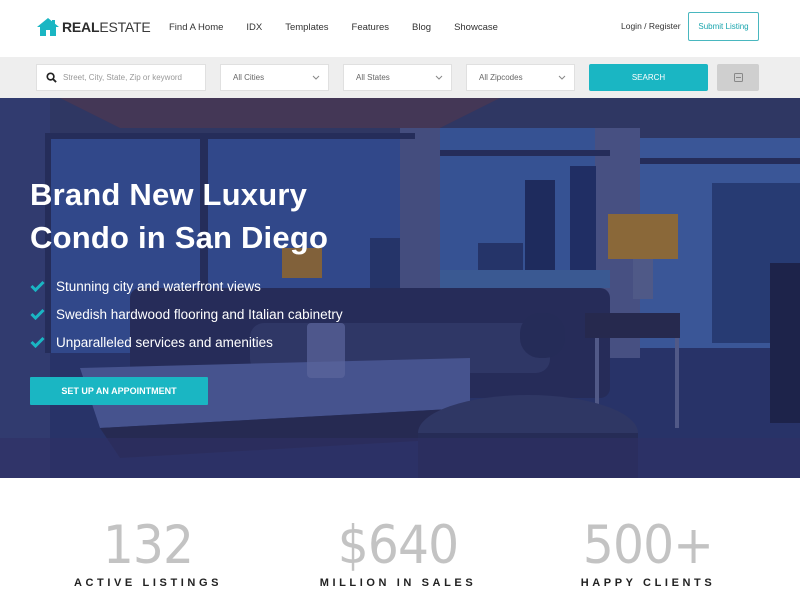  I want to click on stat-value: 132, so click(148, 545).